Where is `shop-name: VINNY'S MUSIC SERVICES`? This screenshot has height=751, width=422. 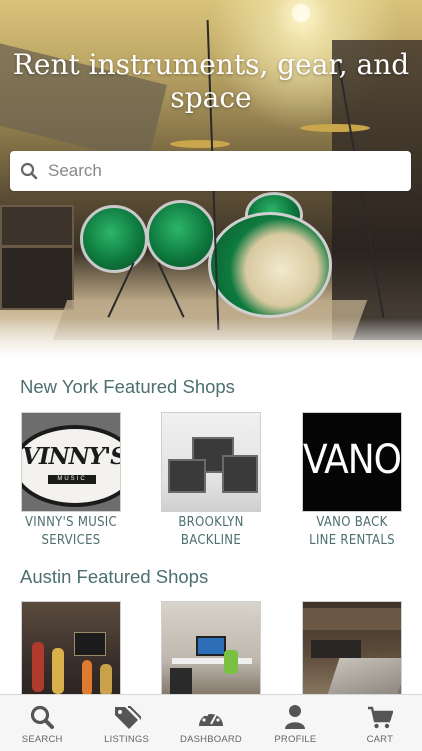 shop-name: VINNY'S MUSIC SERVICES is located at coordinates (71, 532).